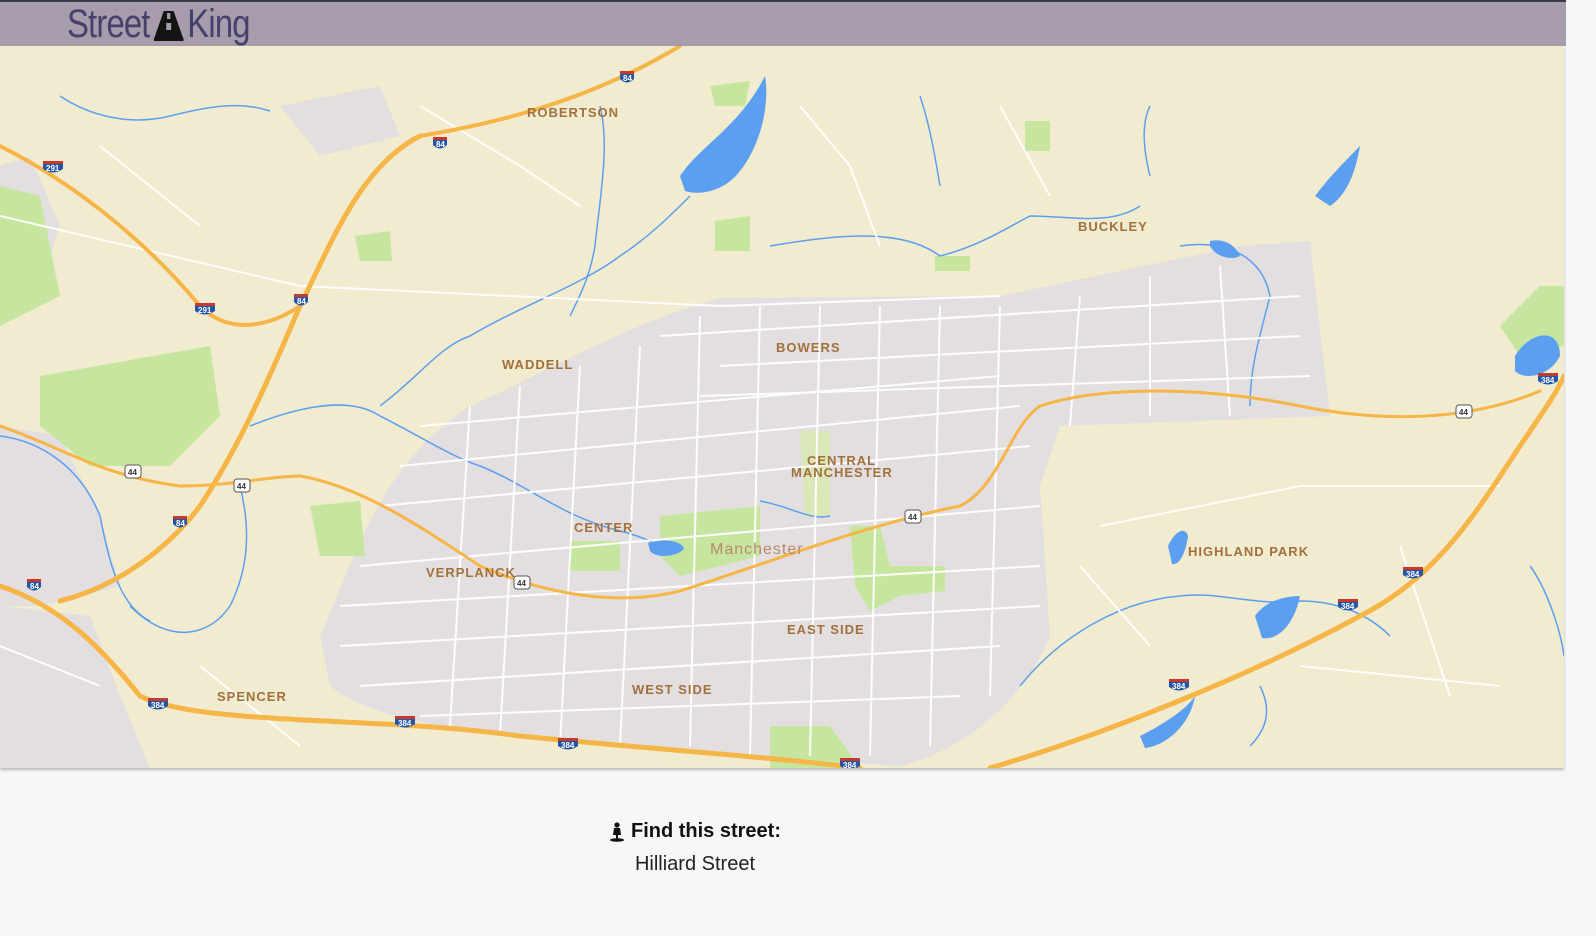 This screenshot has width=1596, height=936. What do you see at coordinates (783, 23) in the screenshot?
I see `top-header-bar: Street King` at bounding box center [783, 23].